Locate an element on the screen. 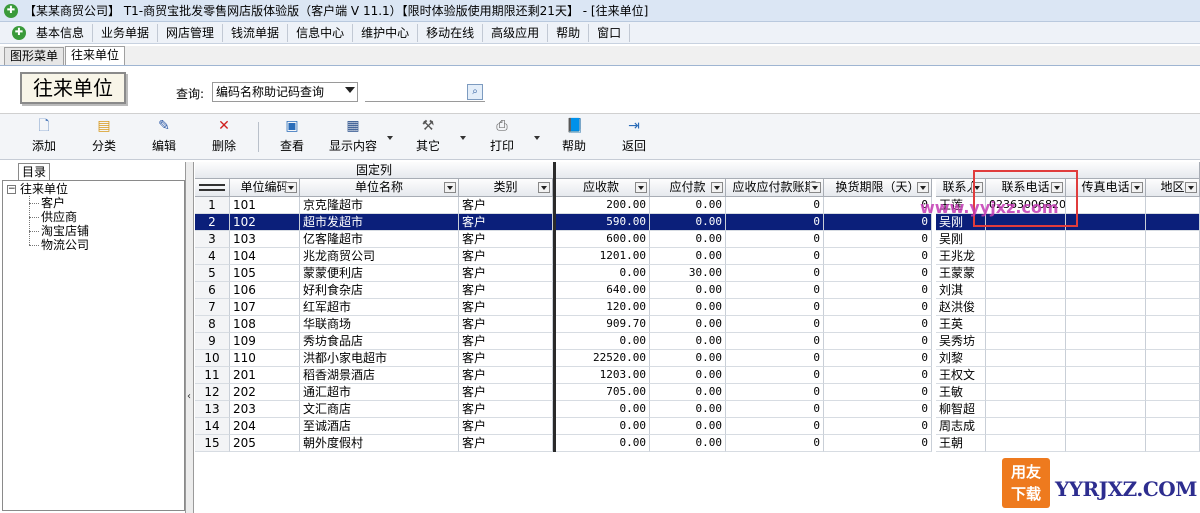 The width and height of the screenshot is (1200, 513). row-number: 8 is located at coordinates (212, 324).